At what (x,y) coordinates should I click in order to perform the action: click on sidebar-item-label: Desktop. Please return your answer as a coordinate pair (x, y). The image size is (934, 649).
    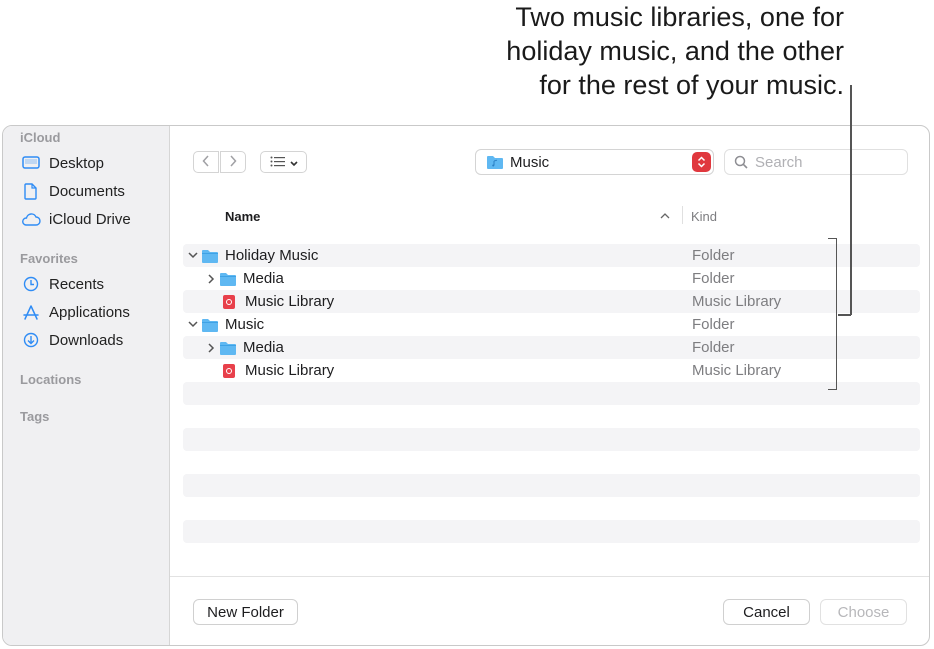
    Looking at the image, I should click on (77, 163).